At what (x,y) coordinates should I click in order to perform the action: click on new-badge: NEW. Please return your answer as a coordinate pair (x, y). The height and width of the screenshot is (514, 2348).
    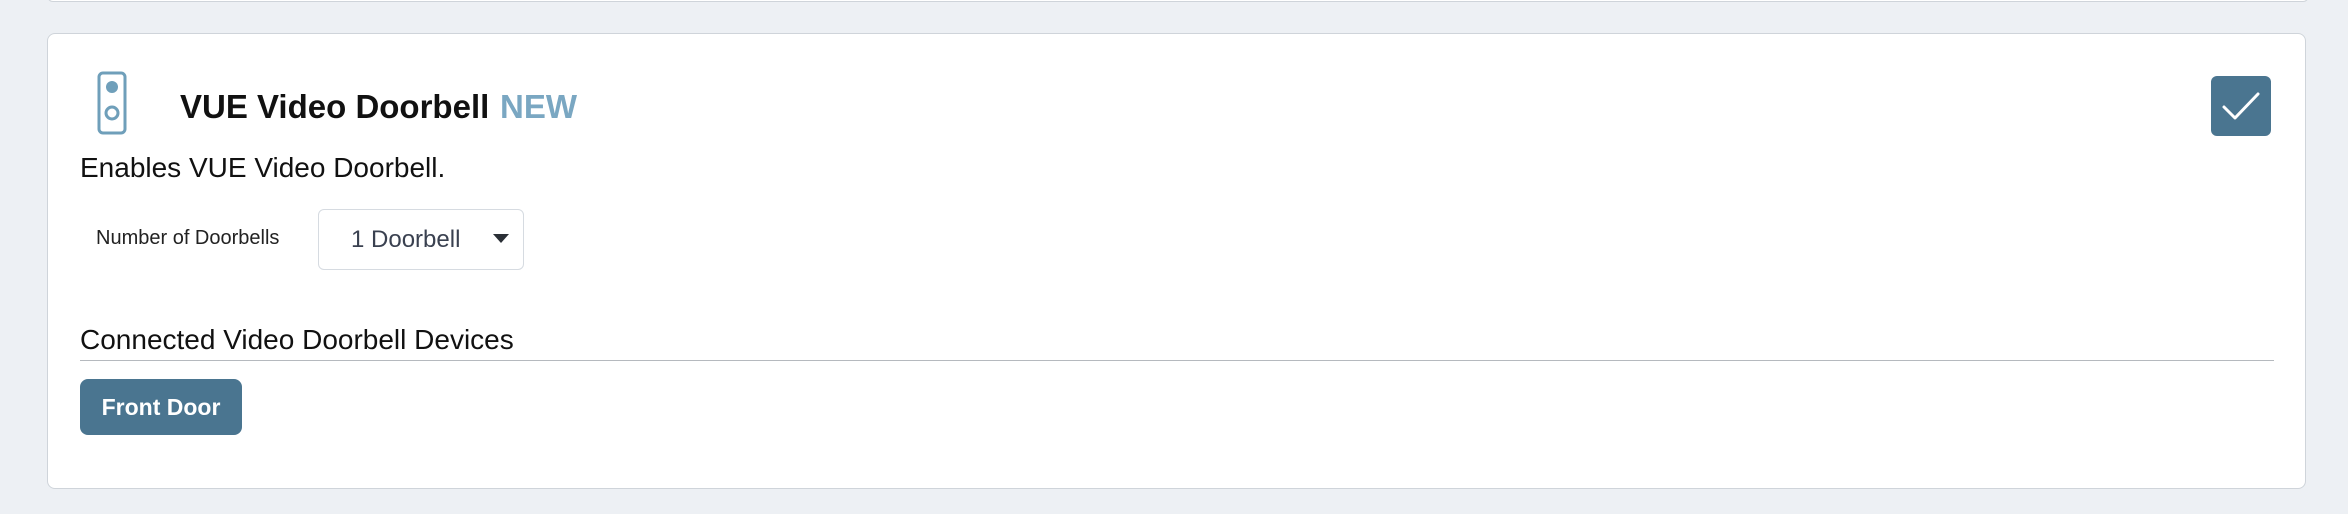
    Looking at the image, I should click on (538, 106).